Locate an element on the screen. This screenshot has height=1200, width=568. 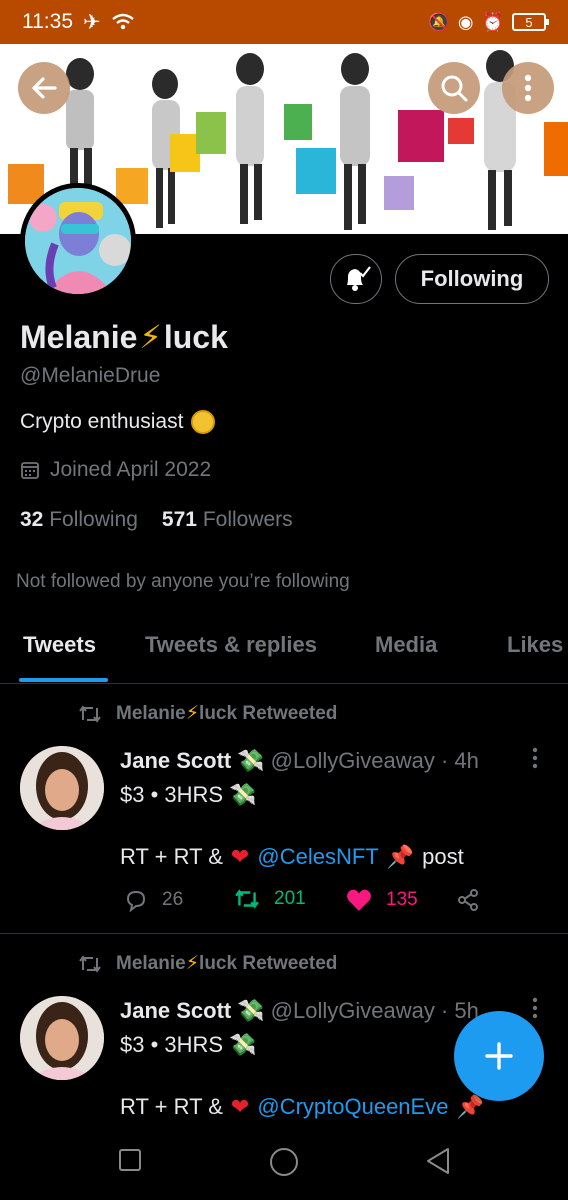
profile-bio: Crypto enthusiast is located at coordinates (118, 422).